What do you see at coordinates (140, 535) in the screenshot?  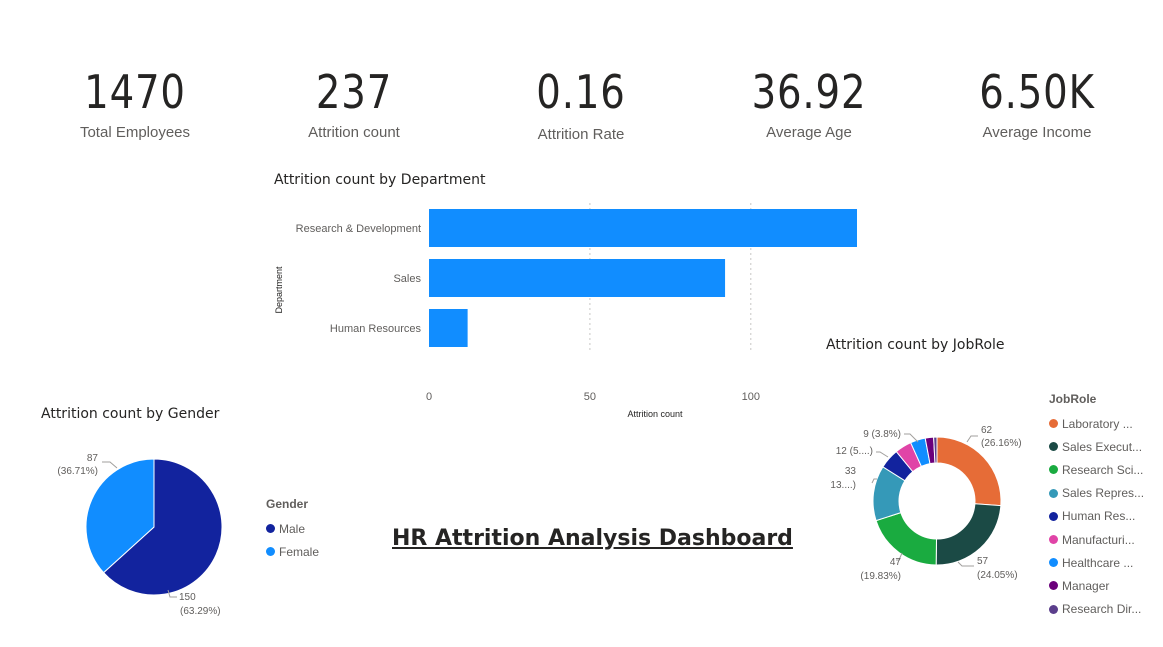 I see `gender-pie-chart: 150 (63.29%) 87 (36.71%)` at bounding box center [140, 535].